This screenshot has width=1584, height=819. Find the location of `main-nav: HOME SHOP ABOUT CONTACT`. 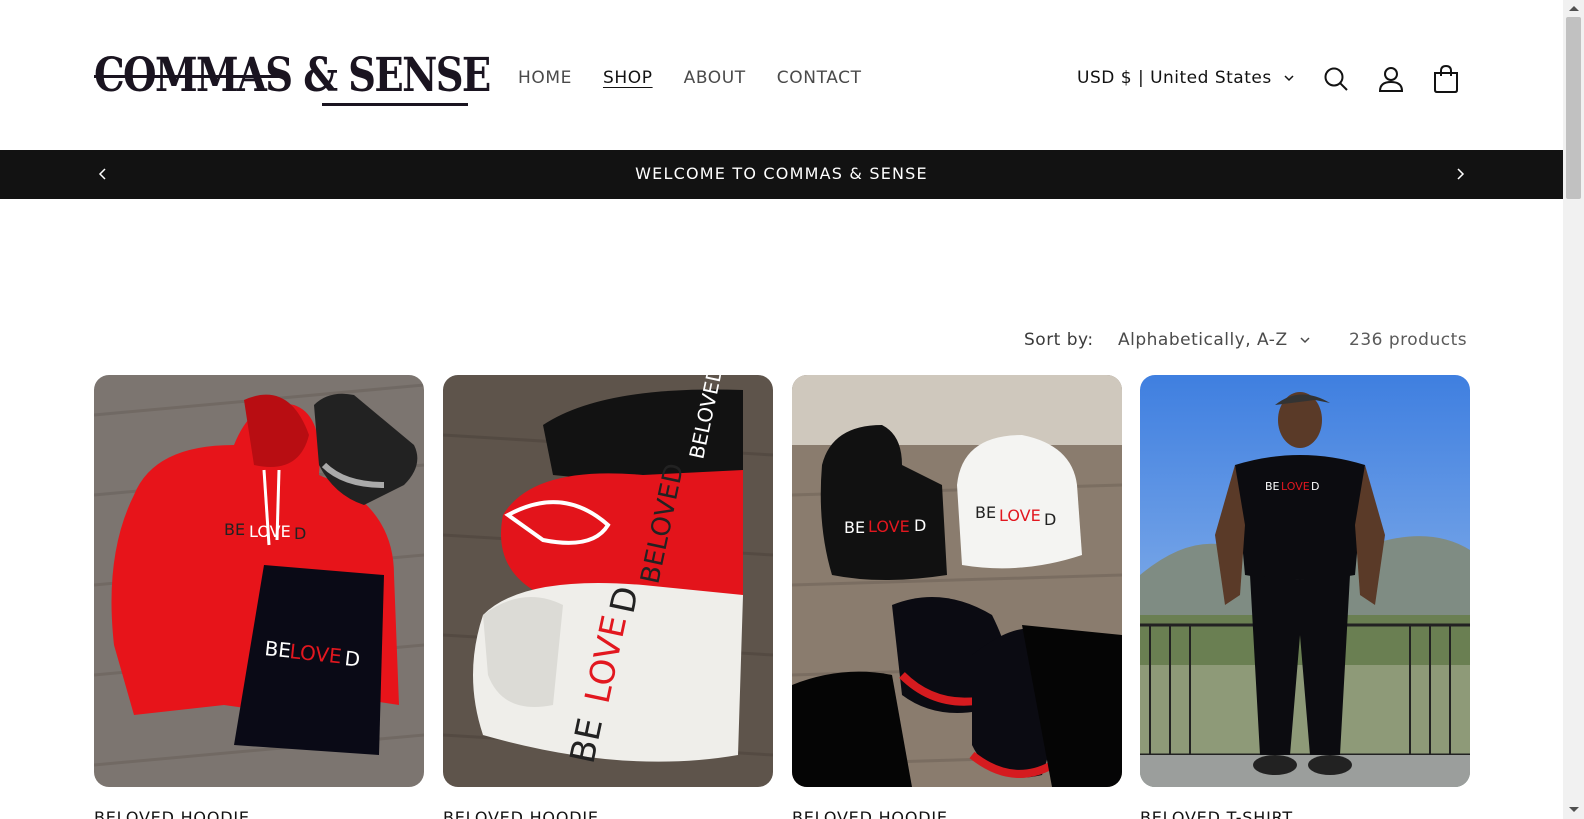

main-nav: HOME SHOP ABOUT CONTACT is located at coordinates (705, 78).